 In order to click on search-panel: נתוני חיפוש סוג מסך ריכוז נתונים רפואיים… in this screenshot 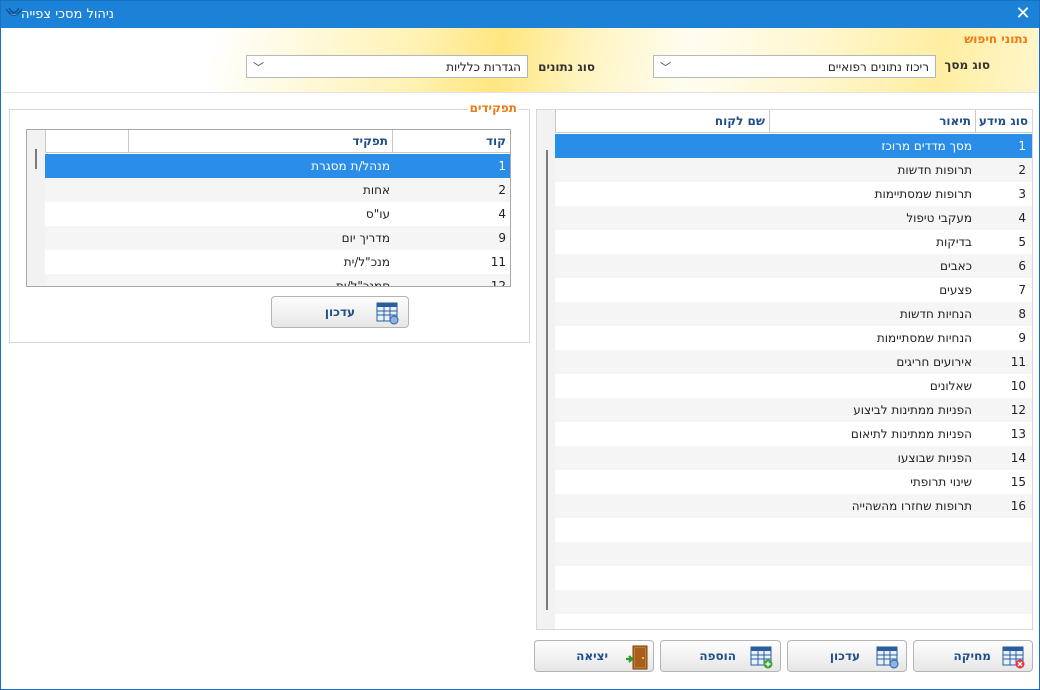, I will do `click(520, 60)`.